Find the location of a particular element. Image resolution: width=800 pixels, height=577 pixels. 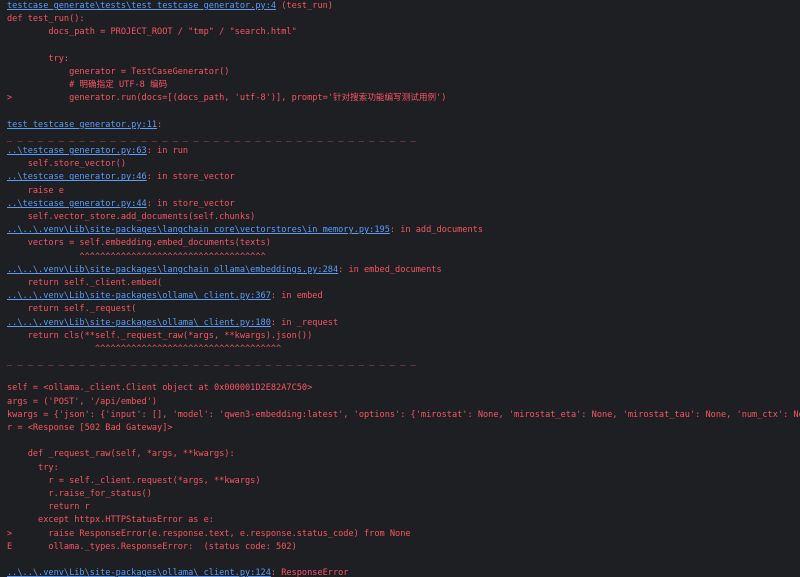

console-line-text: r.raise_for_status() is located at coordinates (79, 493).